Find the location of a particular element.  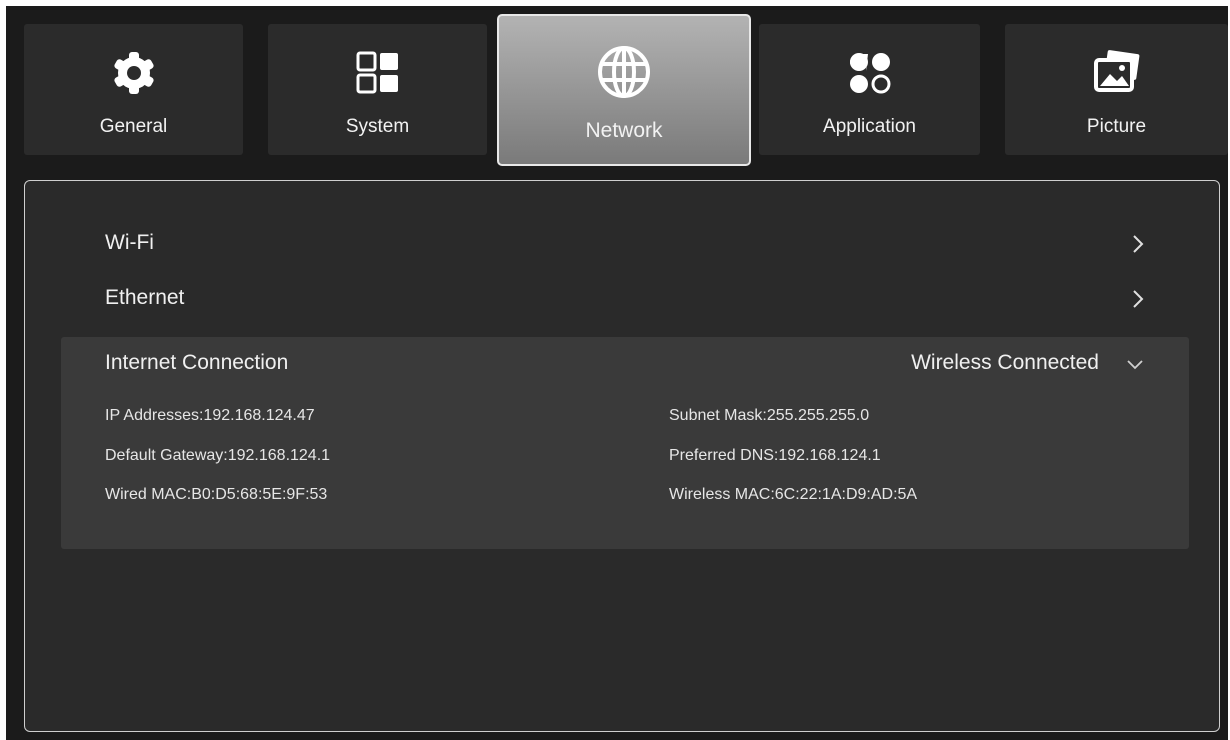

tab-label: Application is located at coordinates (869, 126).